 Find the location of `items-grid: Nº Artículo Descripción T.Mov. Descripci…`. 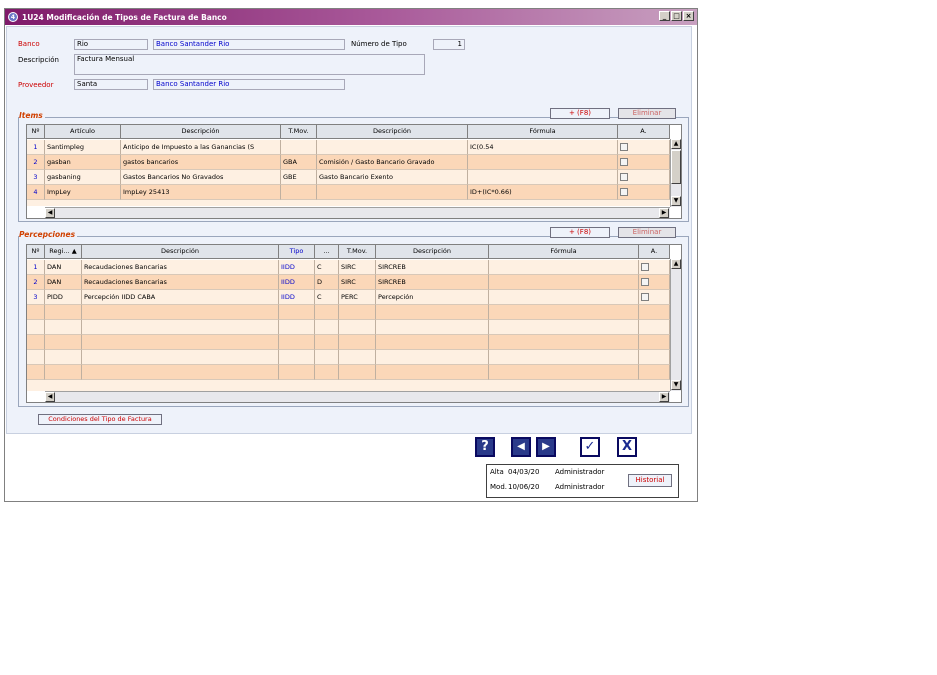

items-grid: Nº Artículo Descripción T.Mov. Descripci… is located at coordinates (354, 171).